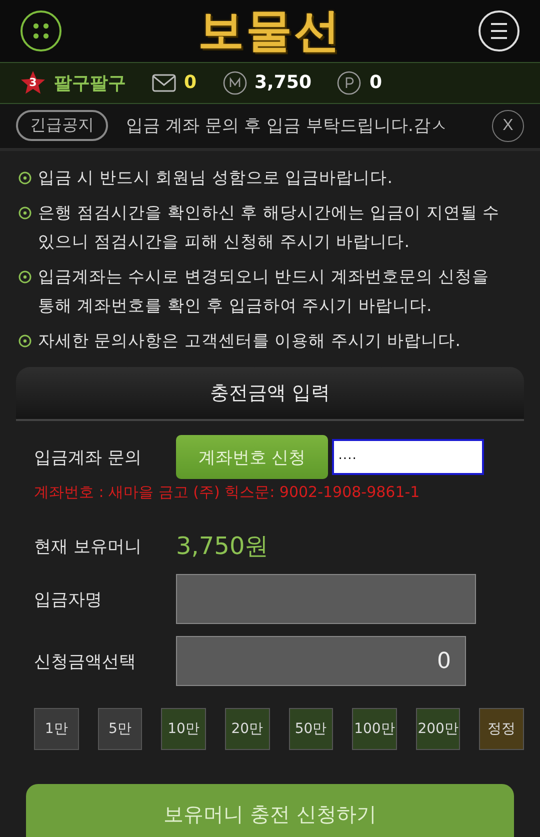  Describe the element at coordinates (501, 729) in the screenshot. I see `amount-button: 정정` at that location.